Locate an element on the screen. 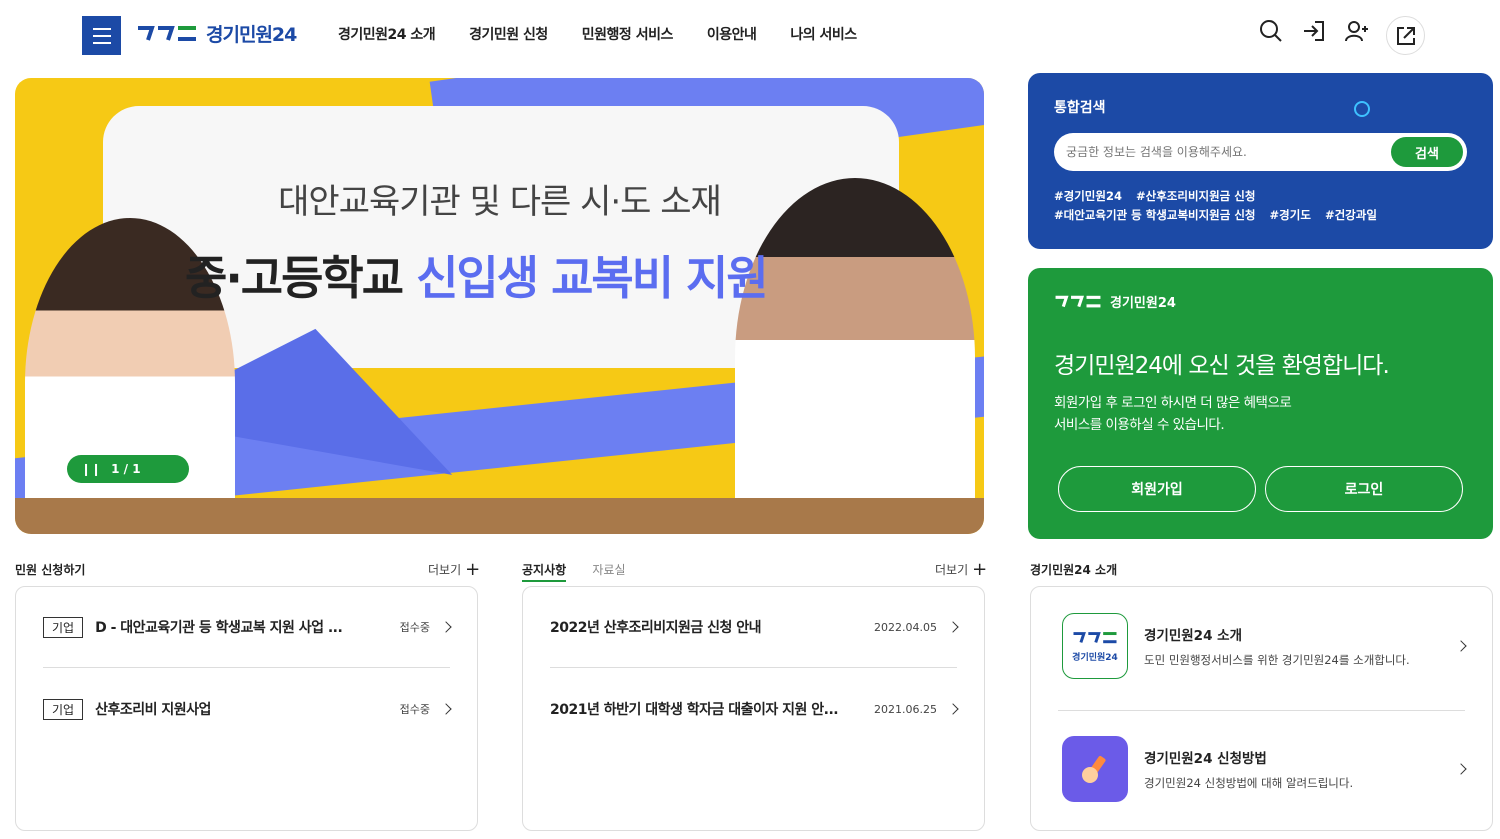 This screenshot has height=839, width=1500. notice-date: 2021.06.25 is located at coordinates (905, 709).